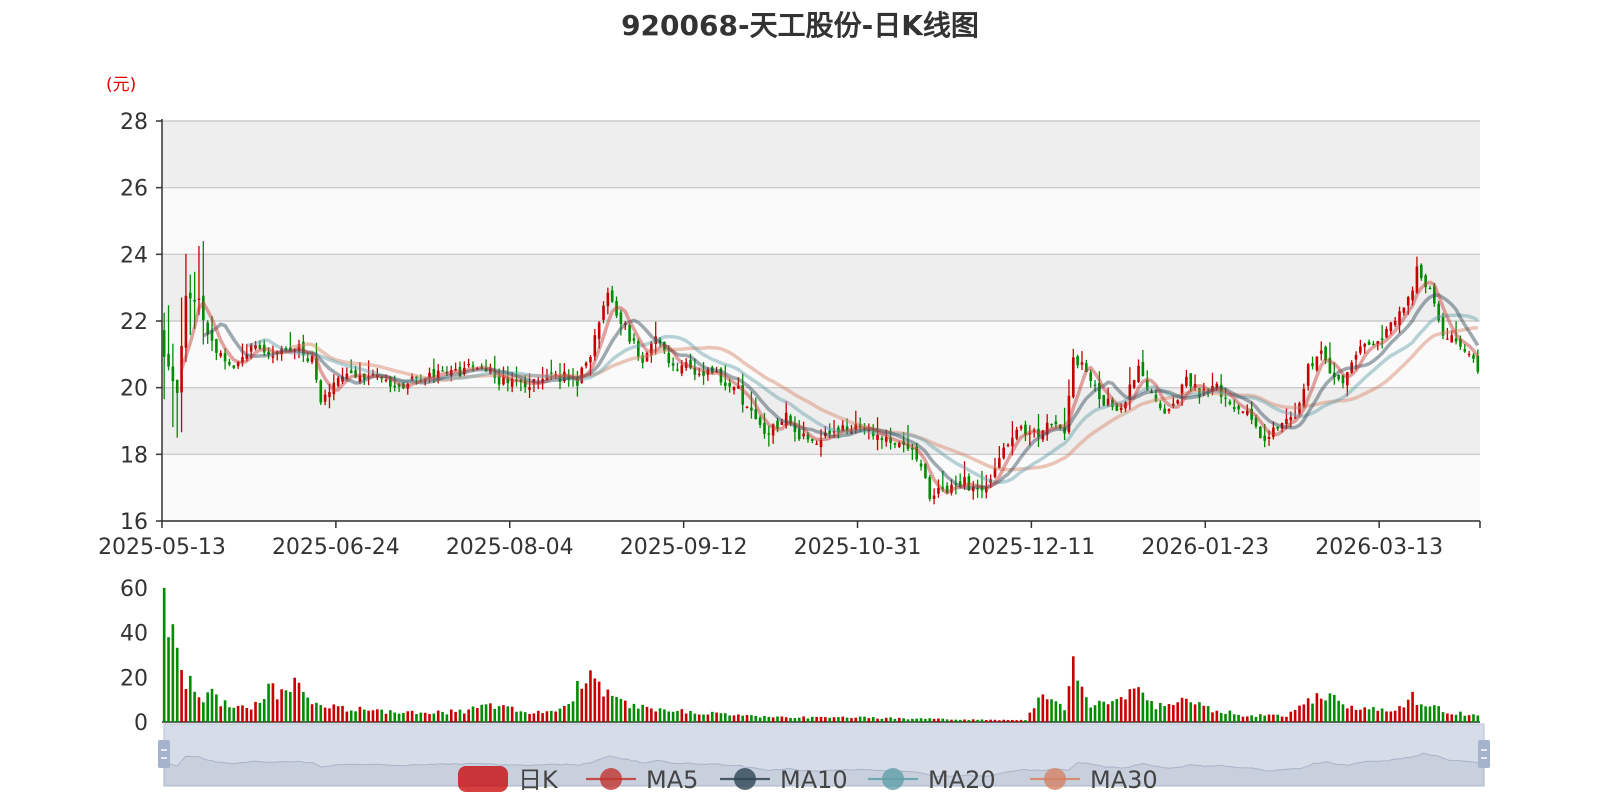 This screenshot has width=1600, height=800. What do you see at coordinates (134, 122) in the screenshot?
I see `y-tick-label: 28` at bounding box center [134, 122].